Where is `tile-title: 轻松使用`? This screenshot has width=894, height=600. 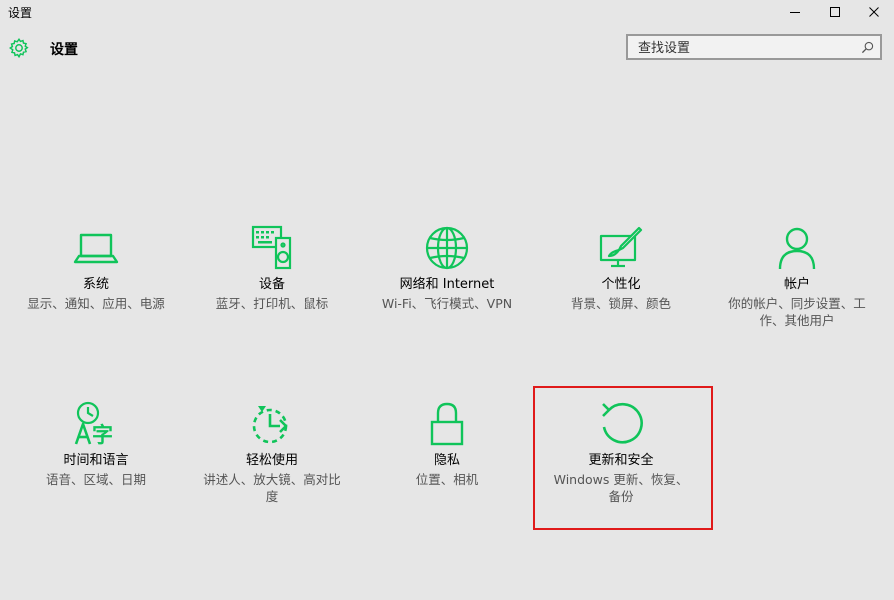 tile-title: 轻松使用 is located at coordinates (271, 460).